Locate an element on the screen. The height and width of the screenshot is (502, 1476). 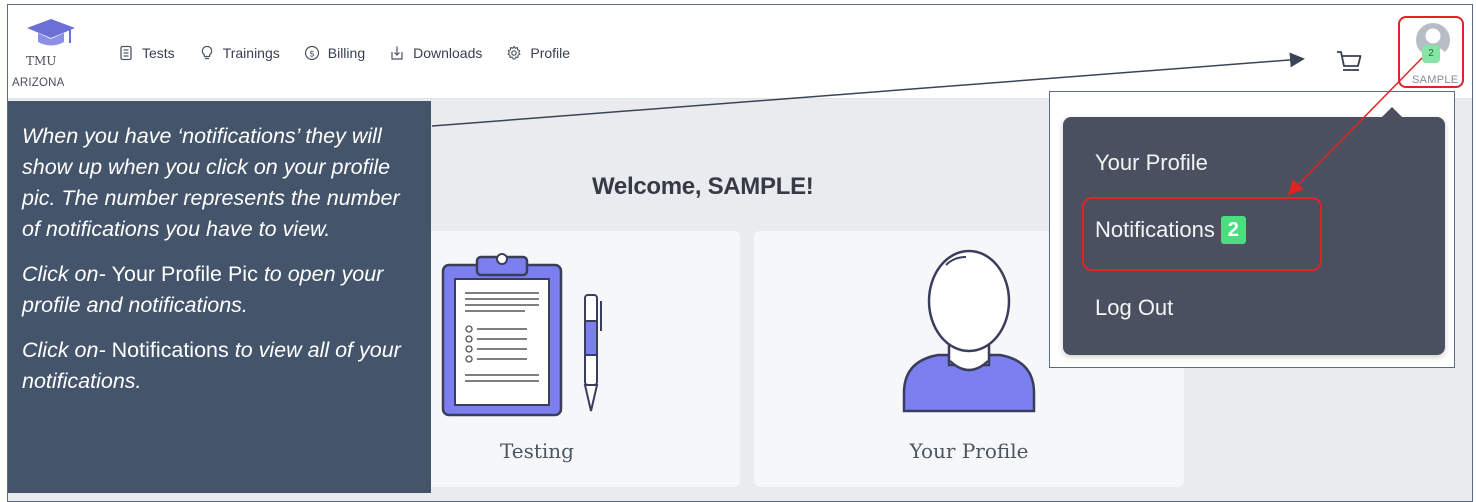
nav-item-profile: Profile is located at coordinates (538, 53).